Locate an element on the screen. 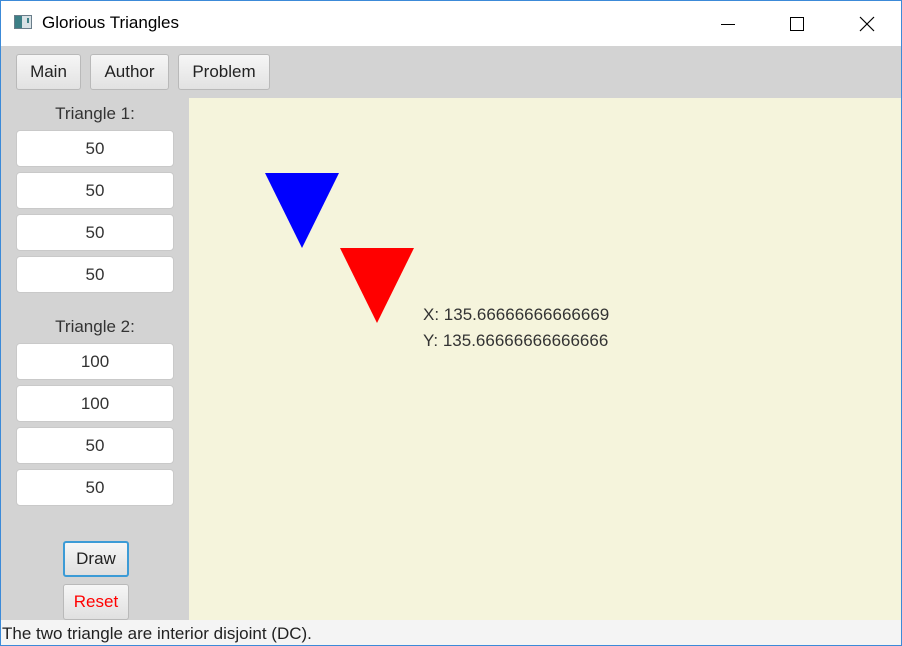  author-button: Author is located at coordinates (129, 72).